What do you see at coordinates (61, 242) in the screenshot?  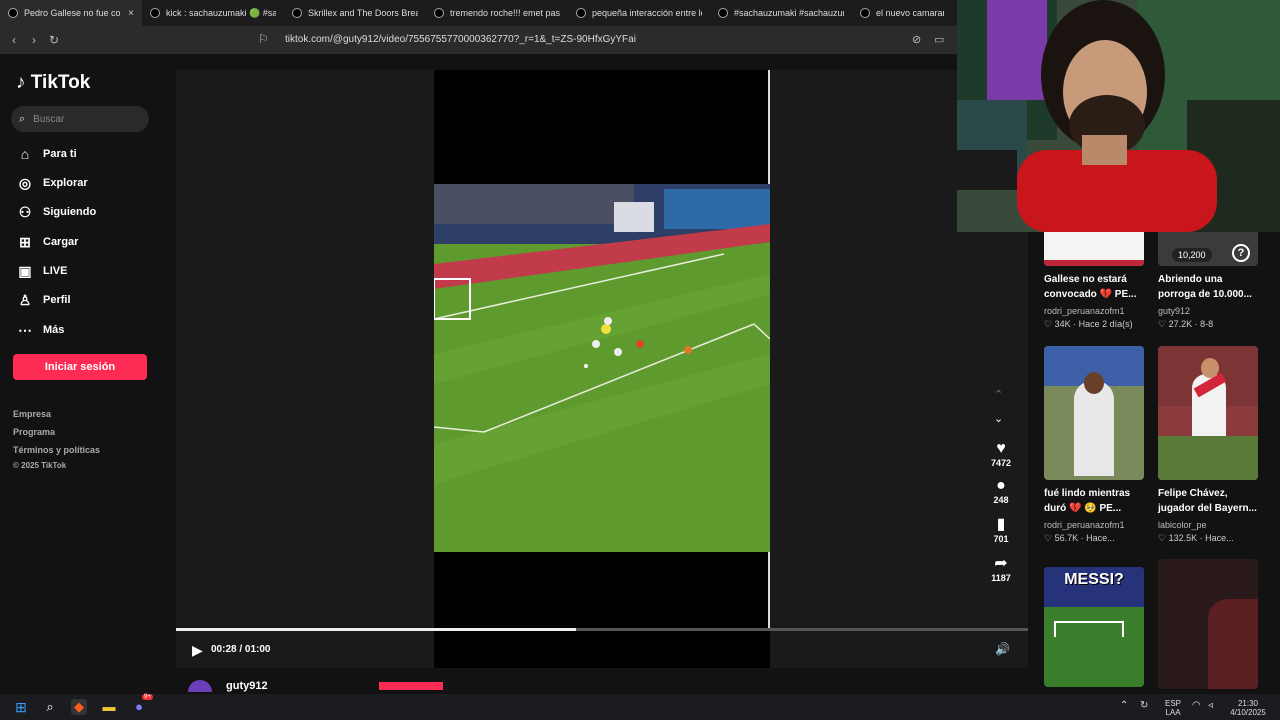 I see `nav-label: Cargar` at bounding box center [61, 242].